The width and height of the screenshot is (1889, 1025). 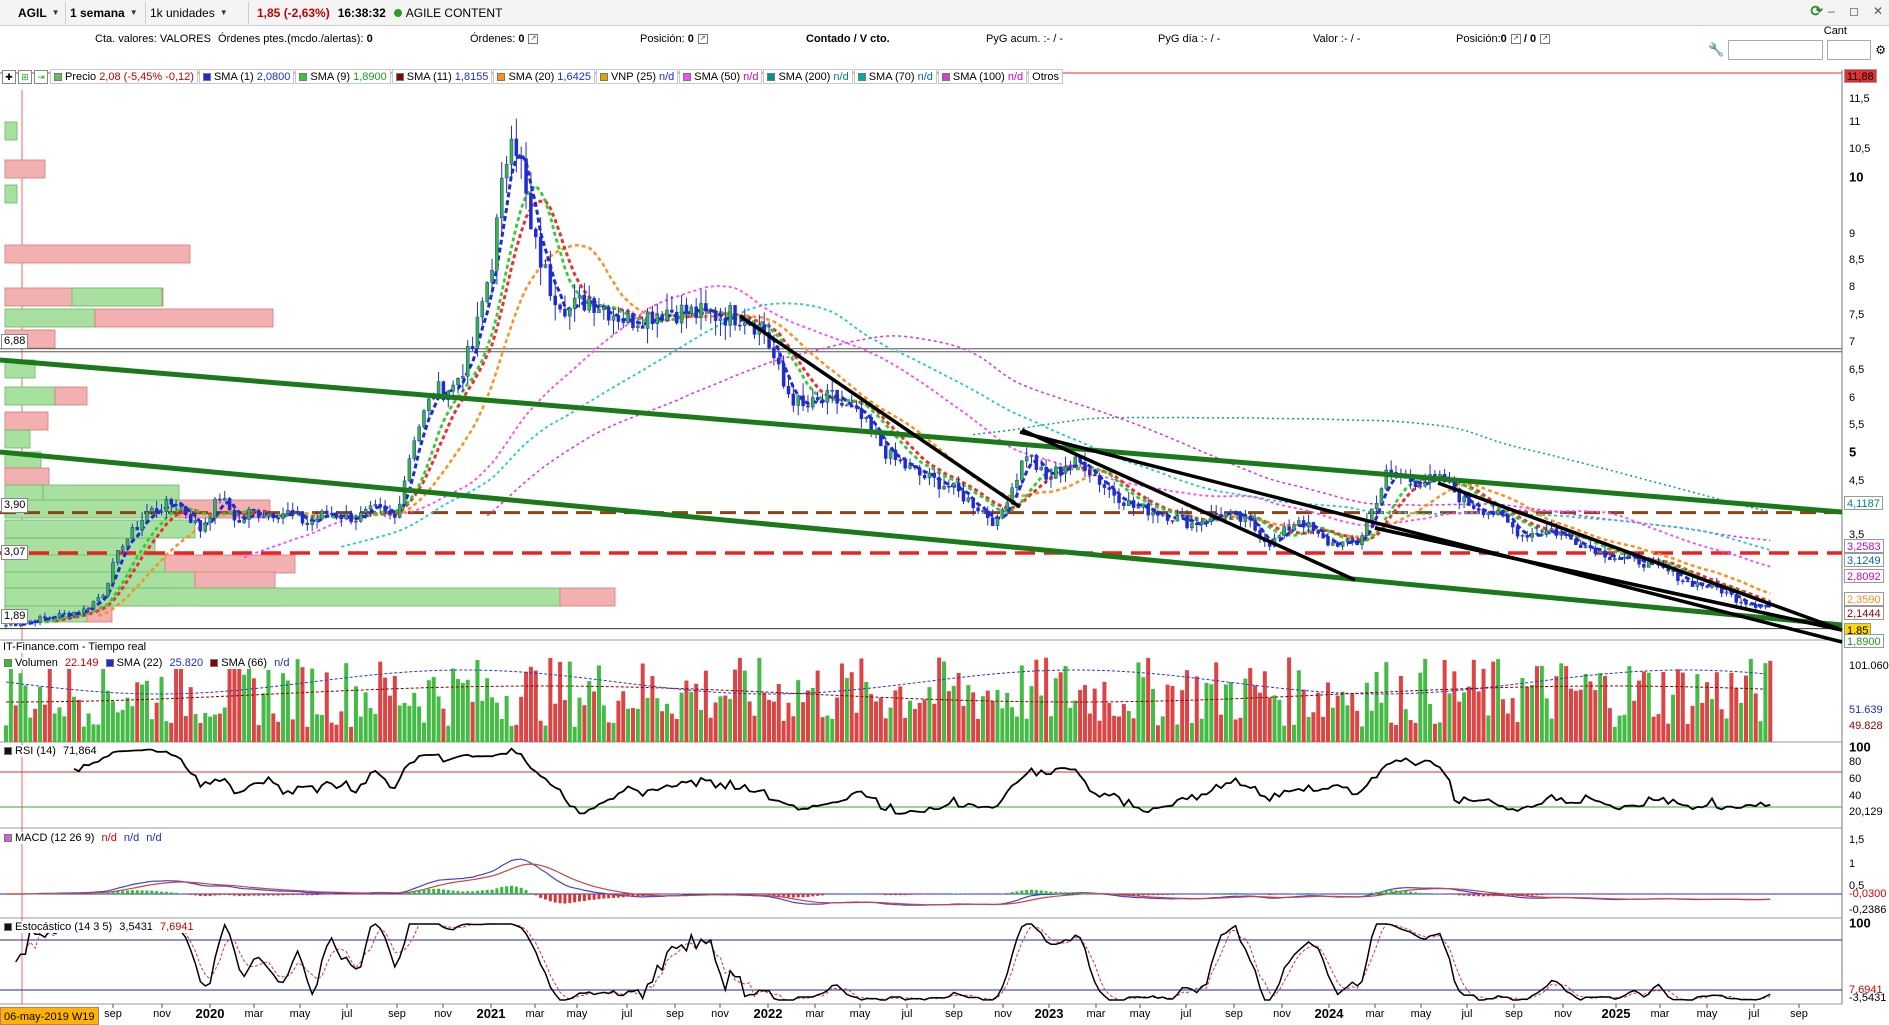 I want to click on crosshair-icon: ✚, so click(x=9, y=76).